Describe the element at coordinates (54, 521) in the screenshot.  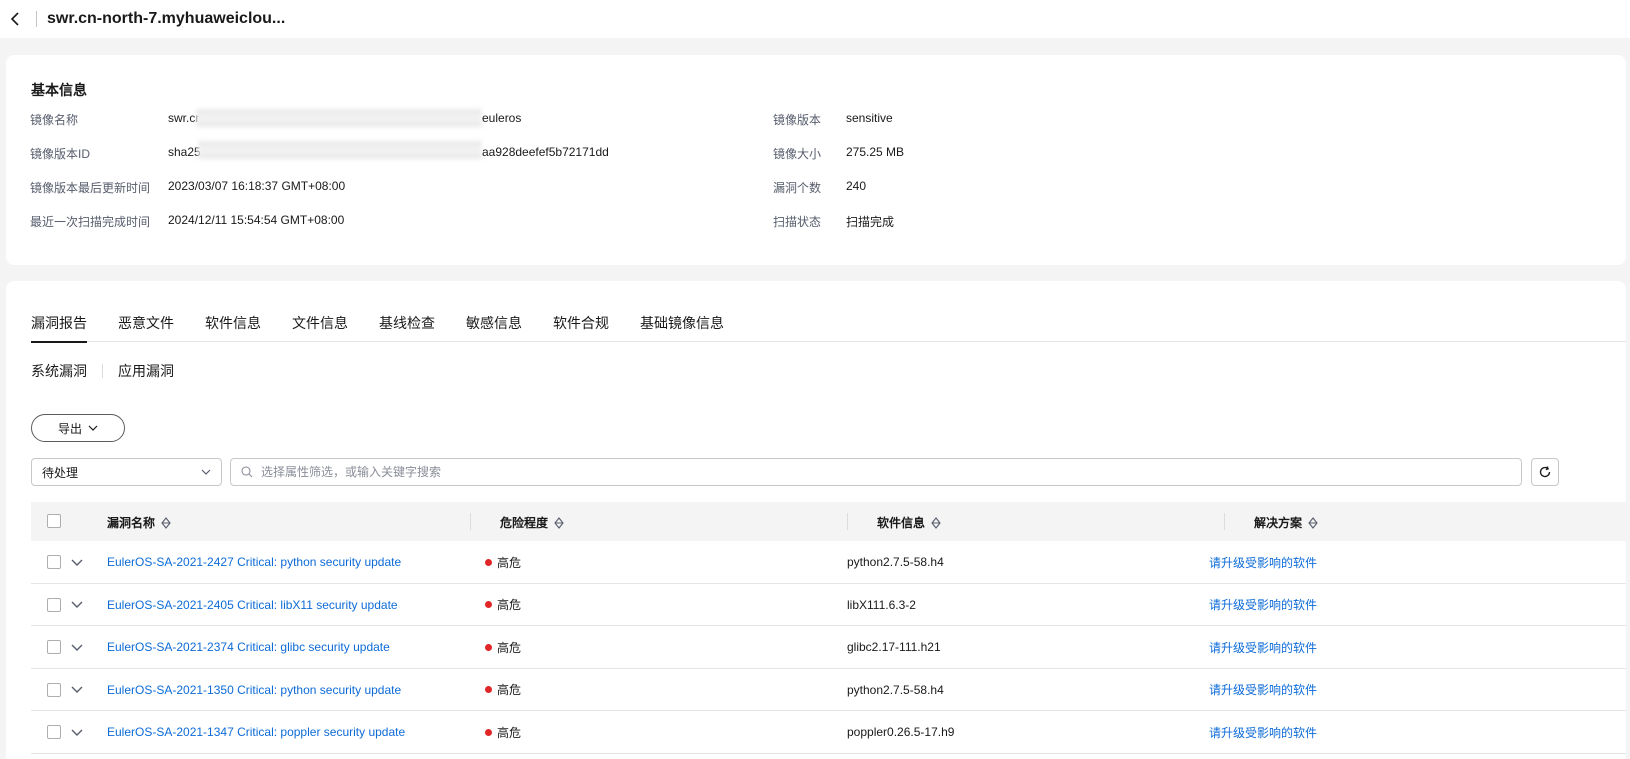
I see `select-all-checkbox` at that location.